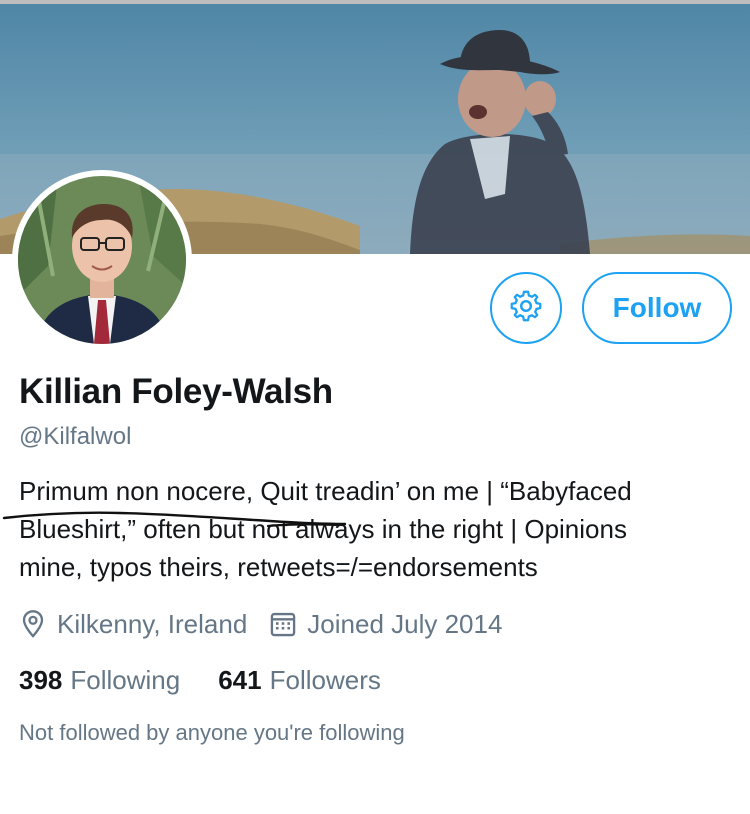 This screenshot has width=750, height=814. I want to click on follow-button: Follow, so click(657, 308).